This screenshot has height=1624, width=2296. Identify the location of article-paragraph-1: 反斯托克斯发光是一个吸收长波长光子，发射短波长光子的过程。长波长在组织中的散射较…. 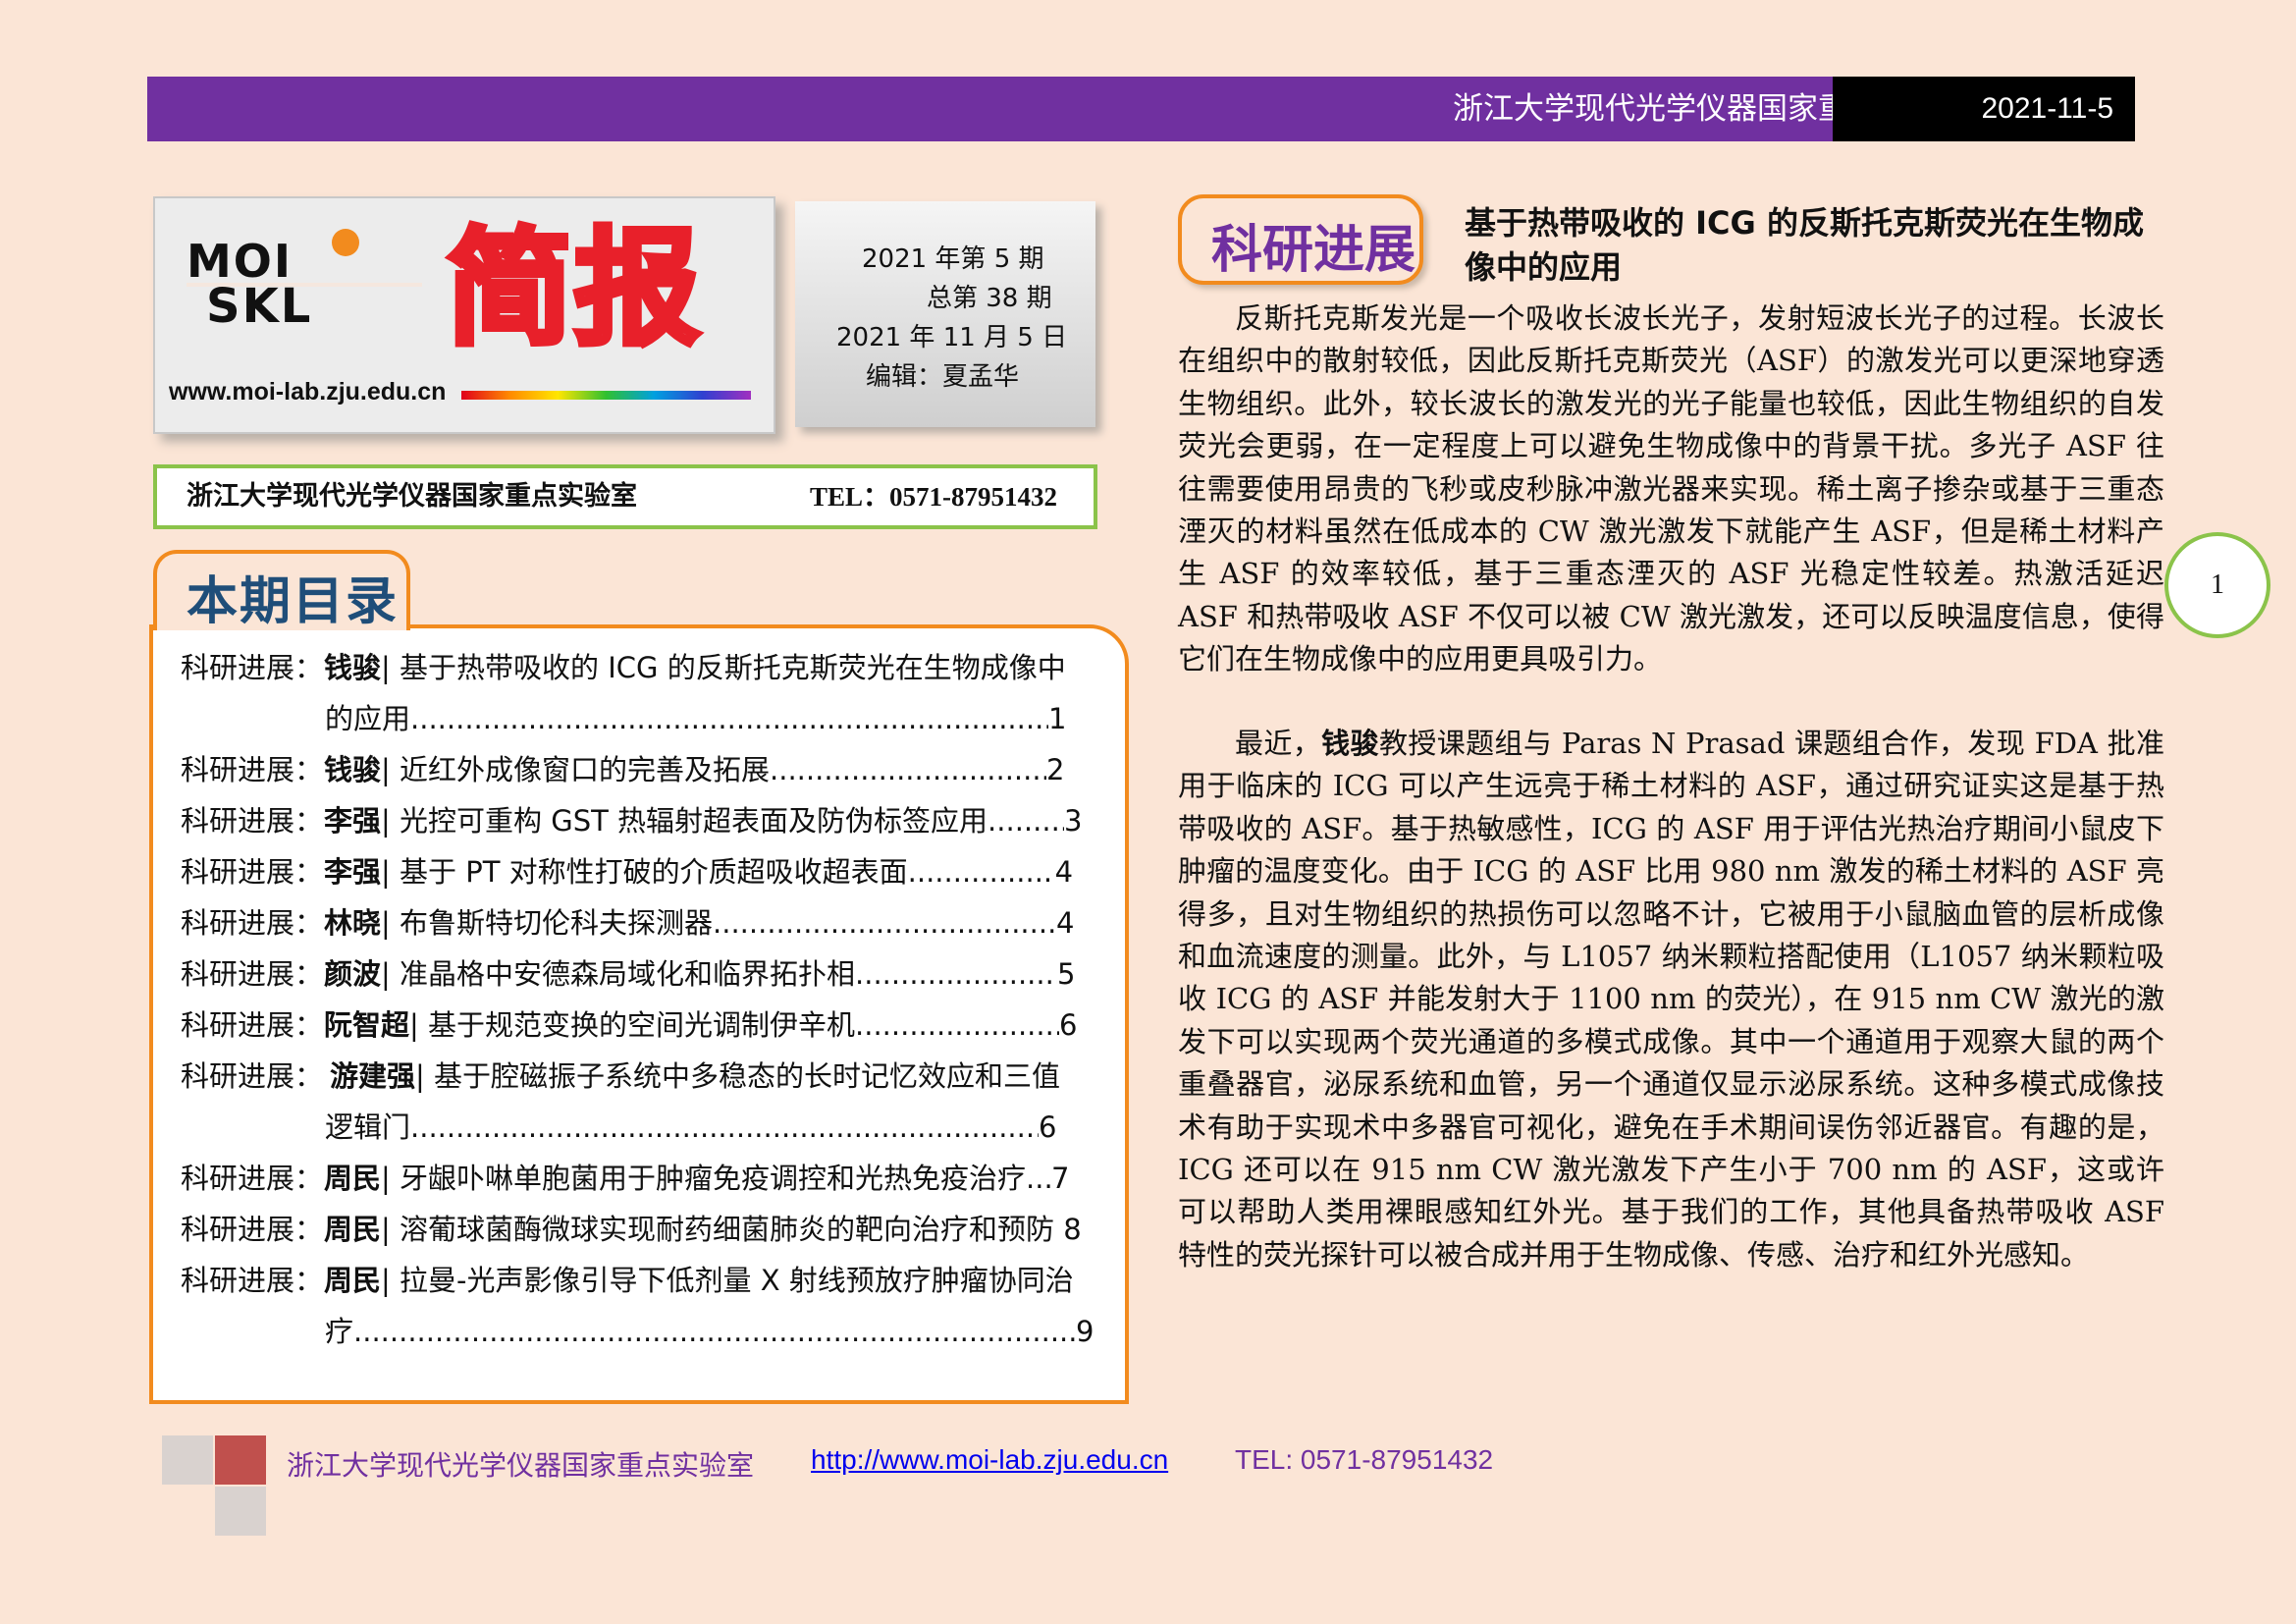
(1671, 489).